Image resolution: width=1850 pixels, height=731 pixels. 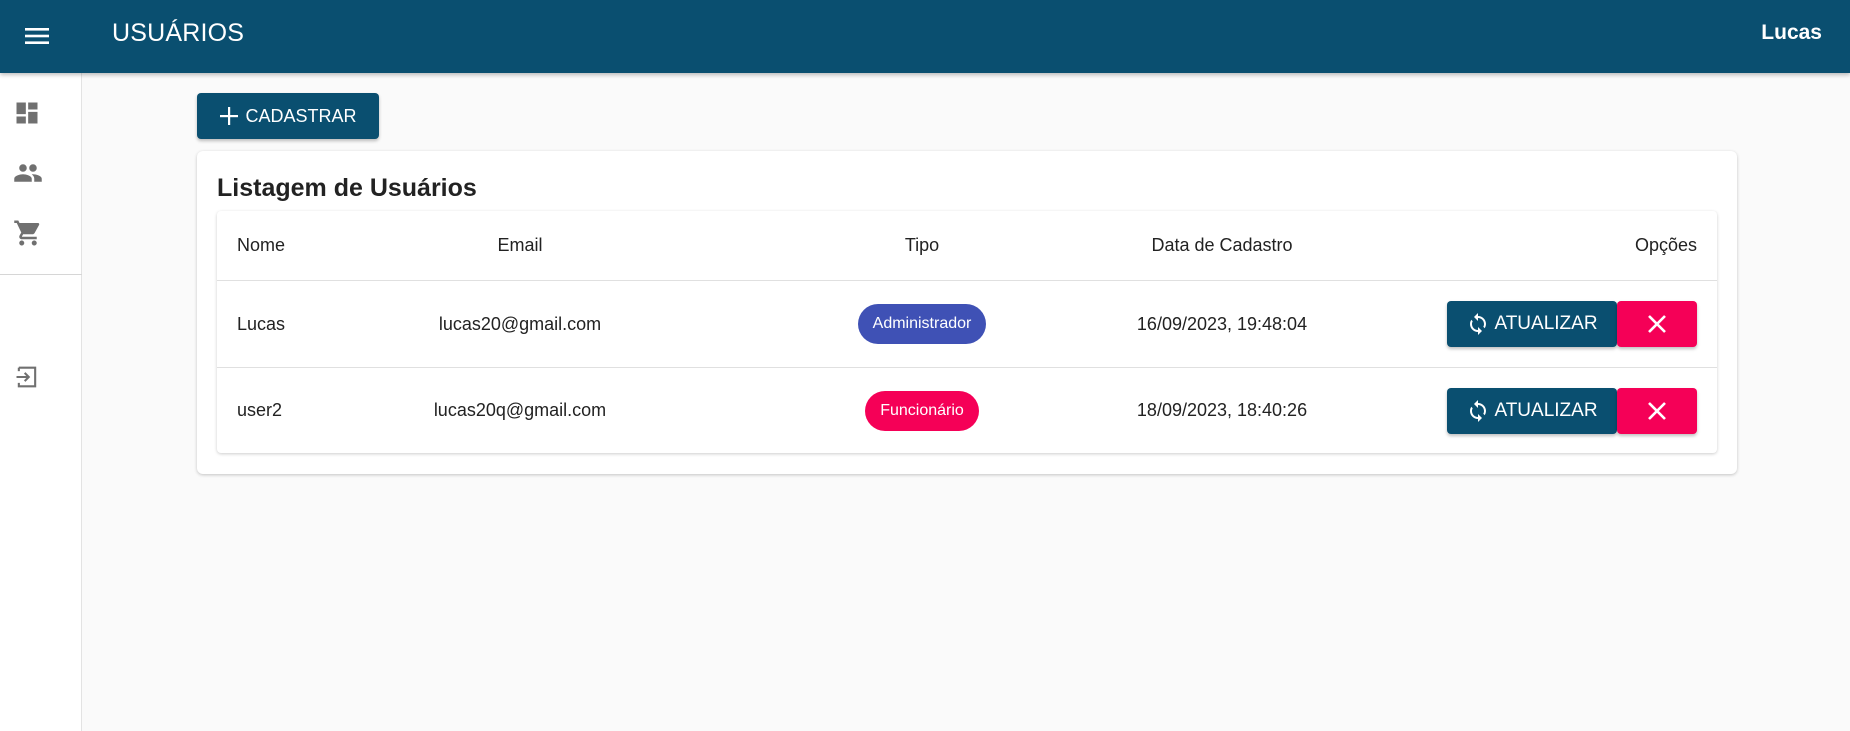 I want to click on cadastrar-button: CADASTRAR, so click(x=288, y=116).